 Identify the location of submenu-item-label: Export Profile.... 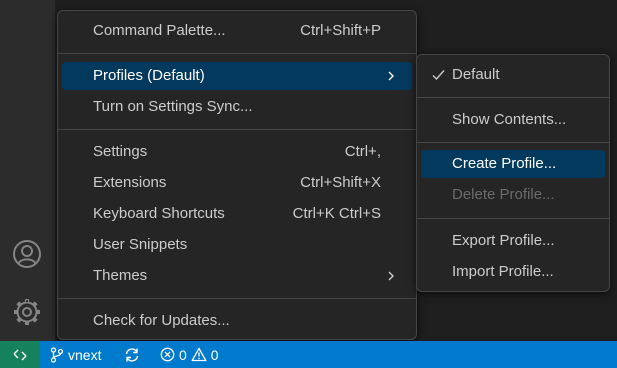
(503, 240).